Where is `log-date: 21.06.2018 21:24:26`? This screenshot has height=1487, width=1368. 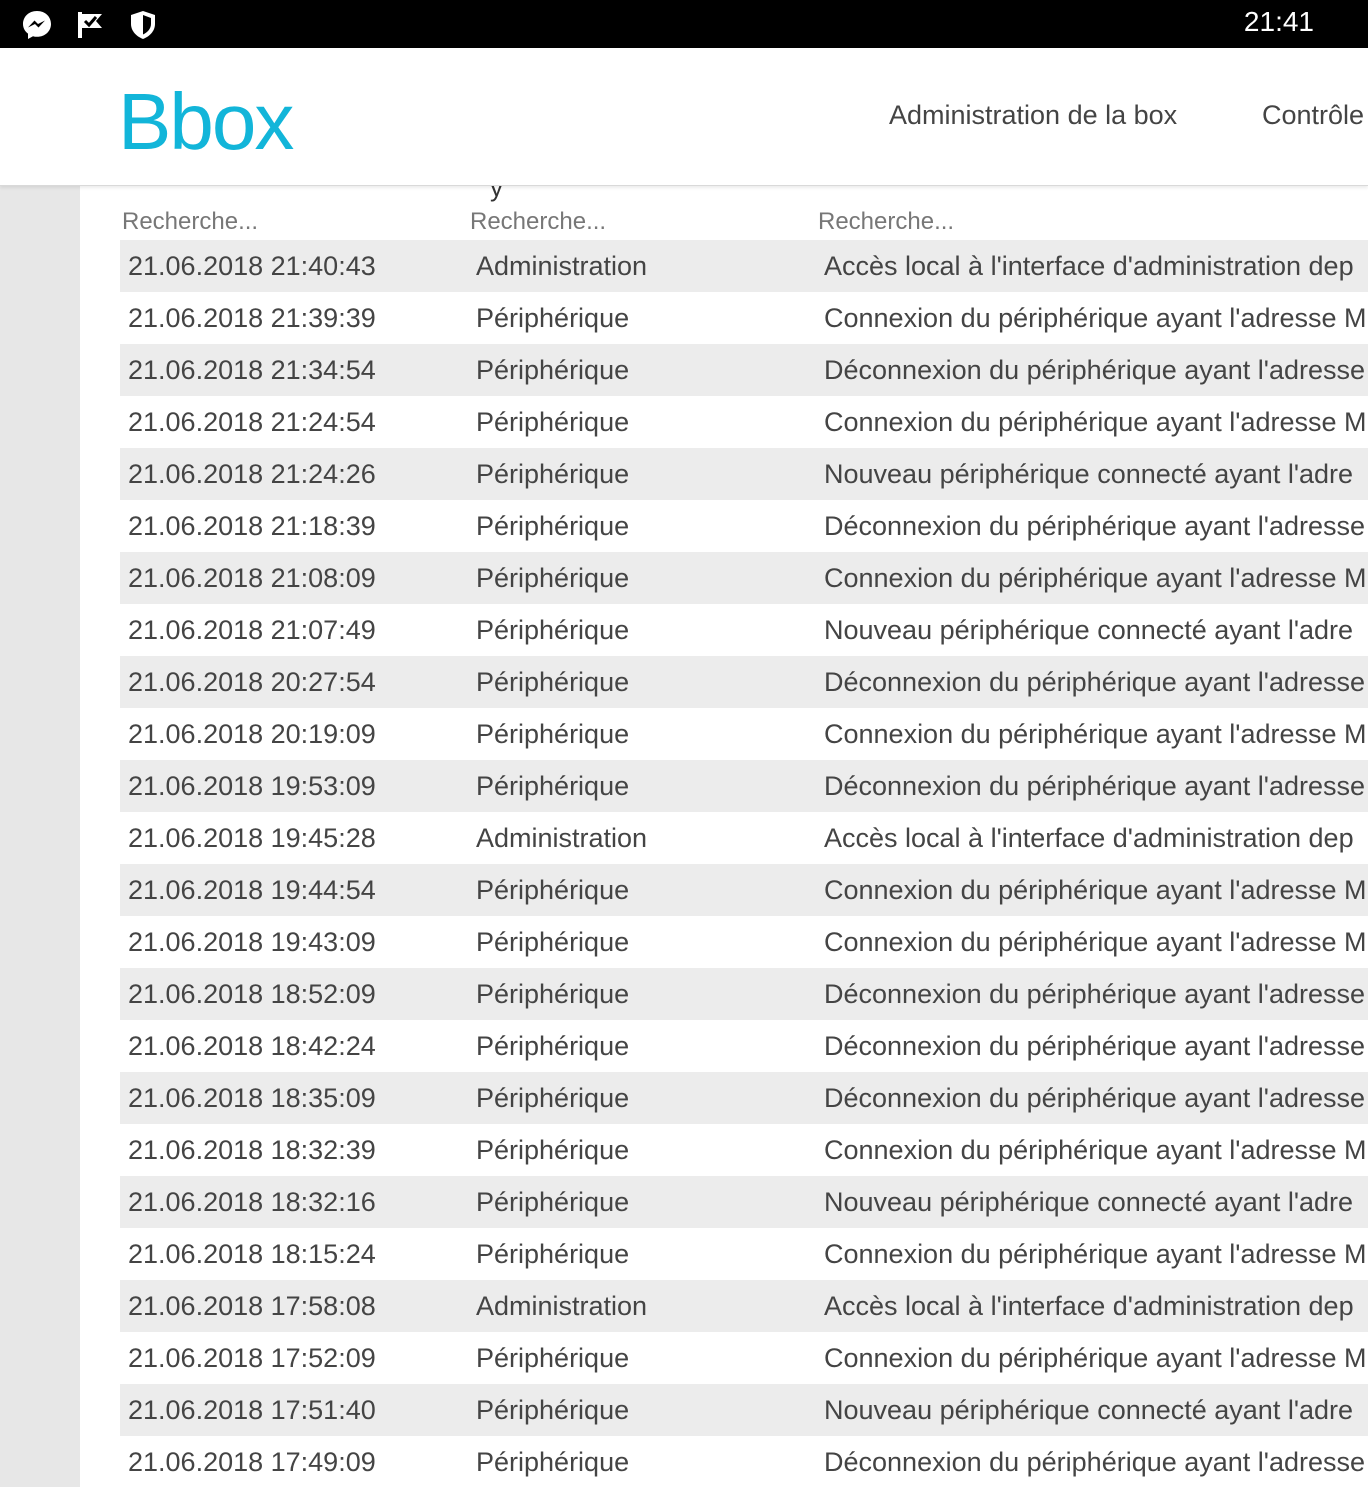
log-date: 21.06.2018 21:24:26 is located at coordinates (252, 474).